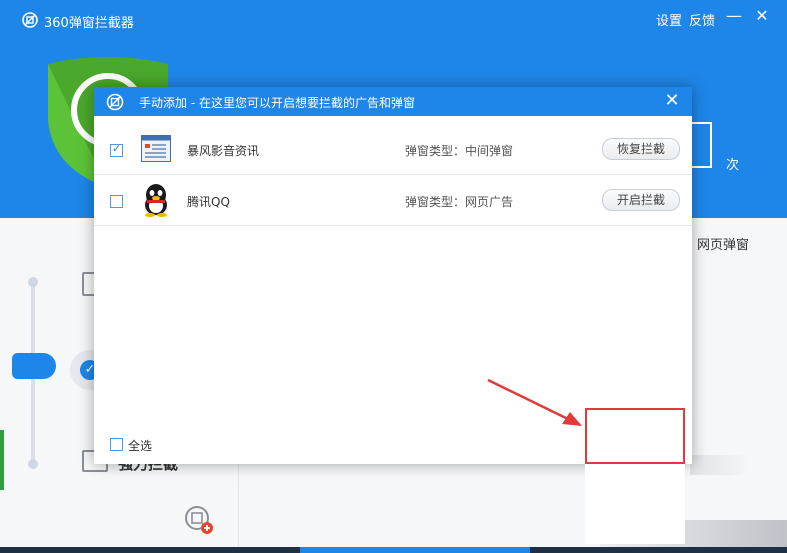 This screenshot has width=787, height=553. What do you see at coordinates (238, 505) in the screenshot?
I see `divider` at bounding box center [238, 505].